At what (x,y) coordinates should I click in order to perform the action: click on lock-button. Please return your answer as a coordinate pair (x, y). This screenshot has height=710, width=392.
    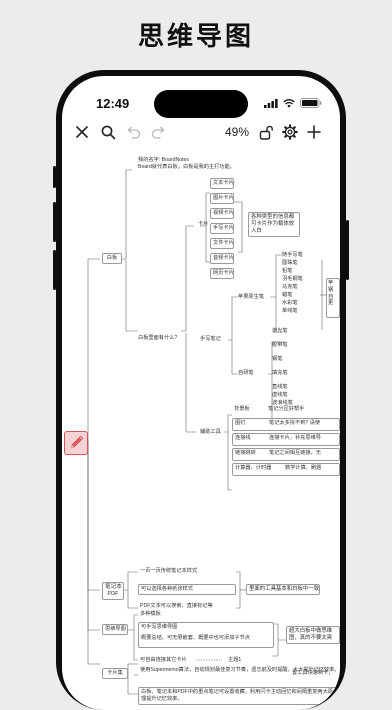
    Looking at the image, I should click on (266, 132).